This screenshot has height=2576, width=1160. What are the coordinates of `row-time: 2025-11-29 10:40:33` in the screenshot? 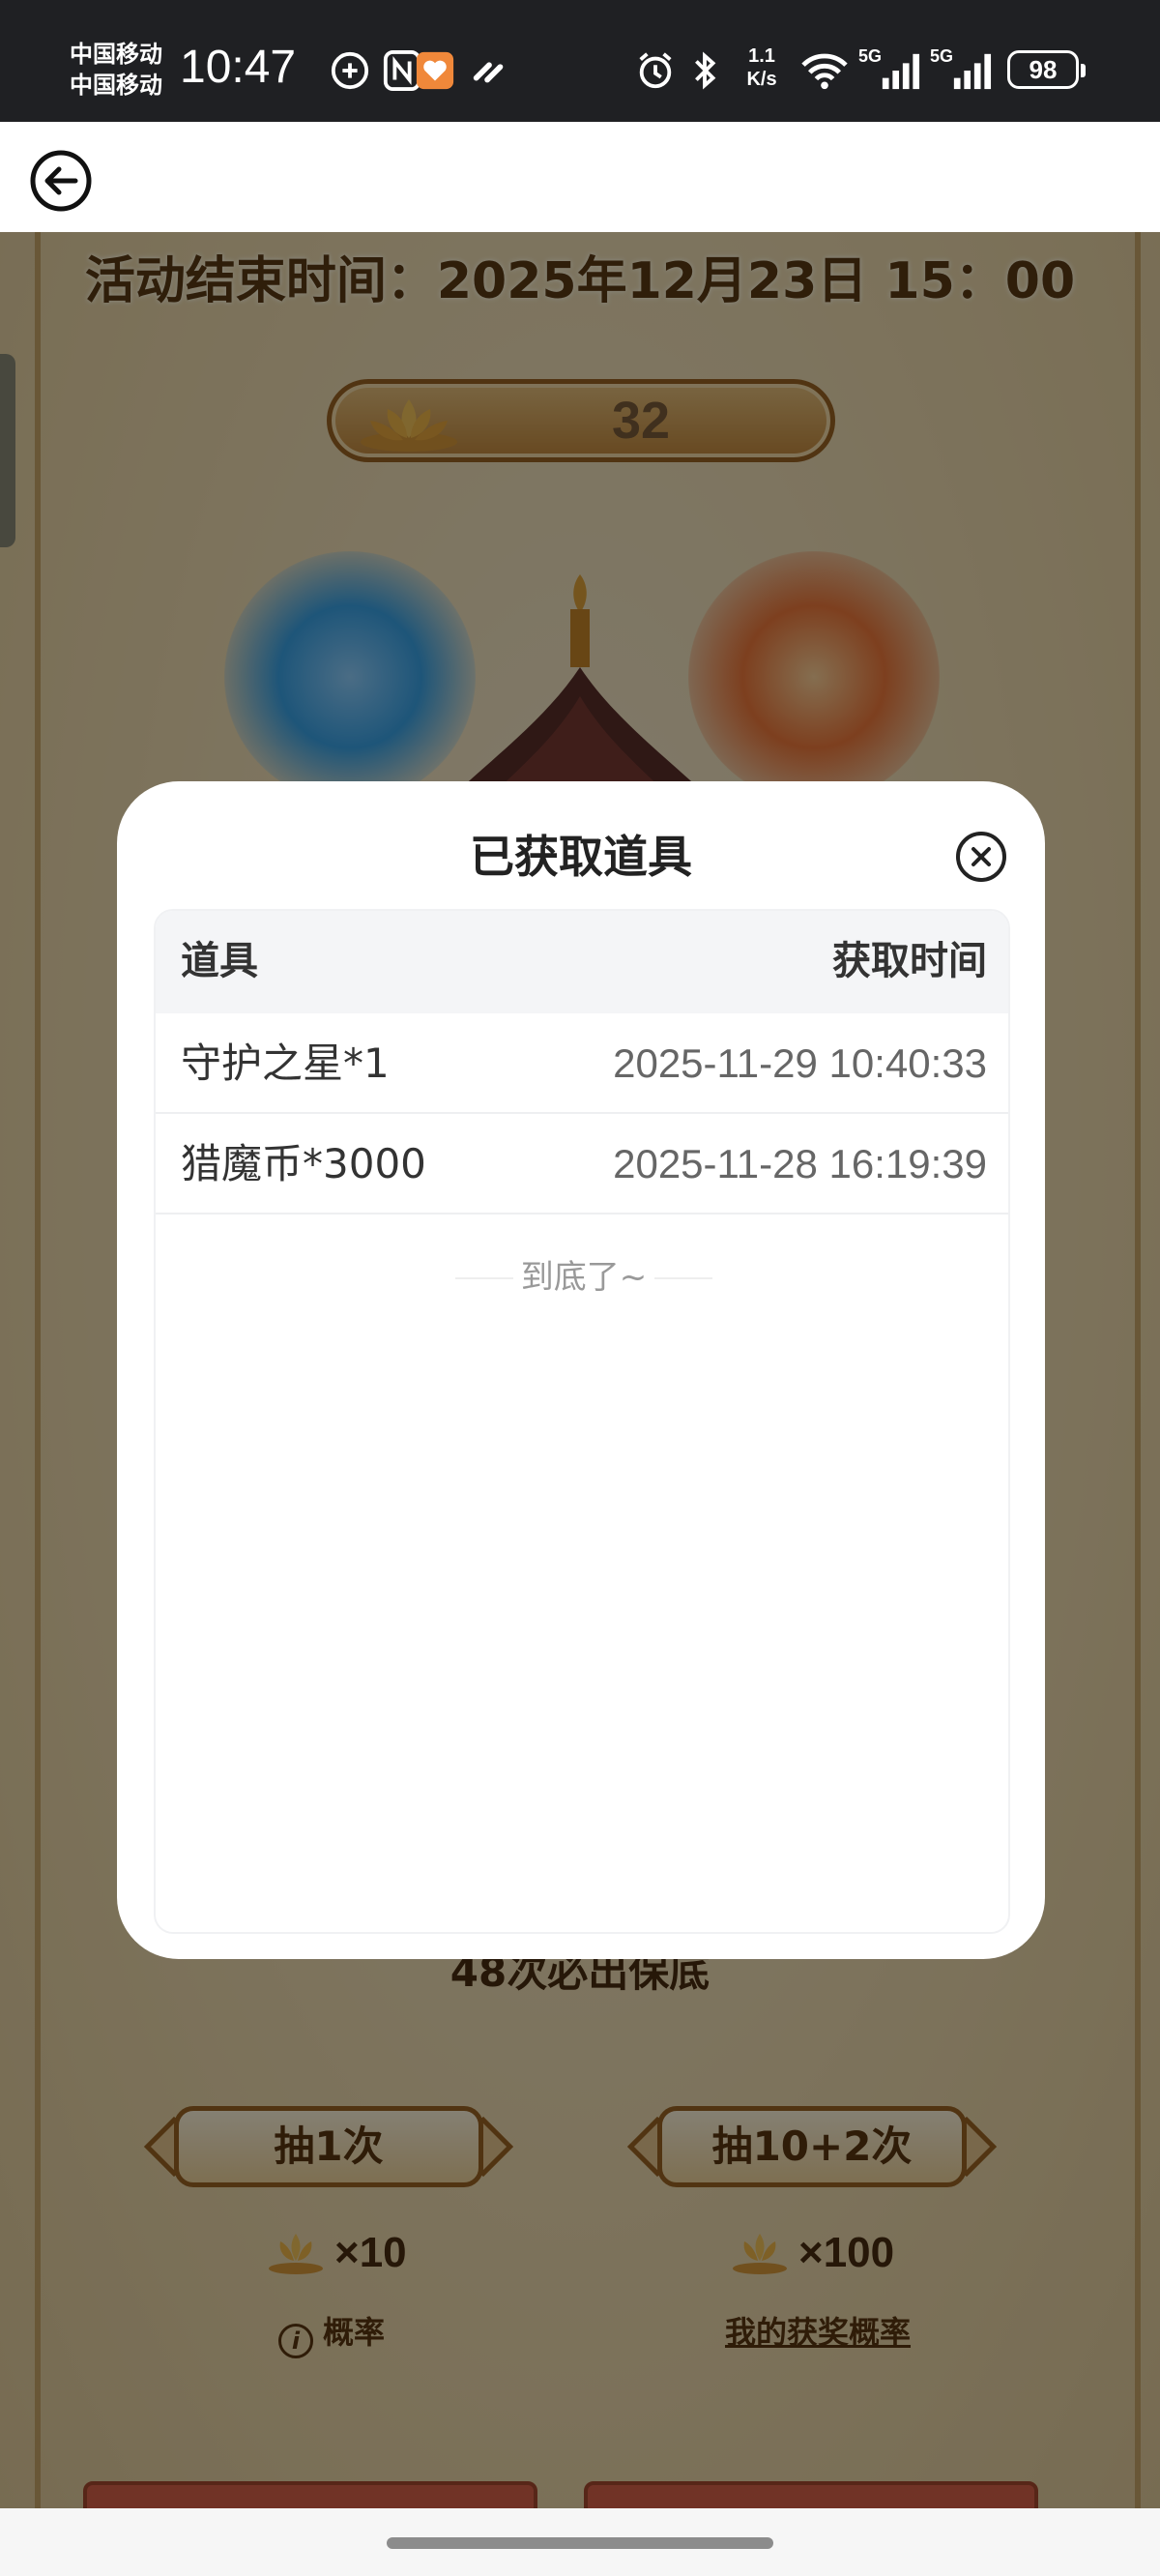 It's located at (800, 1063).